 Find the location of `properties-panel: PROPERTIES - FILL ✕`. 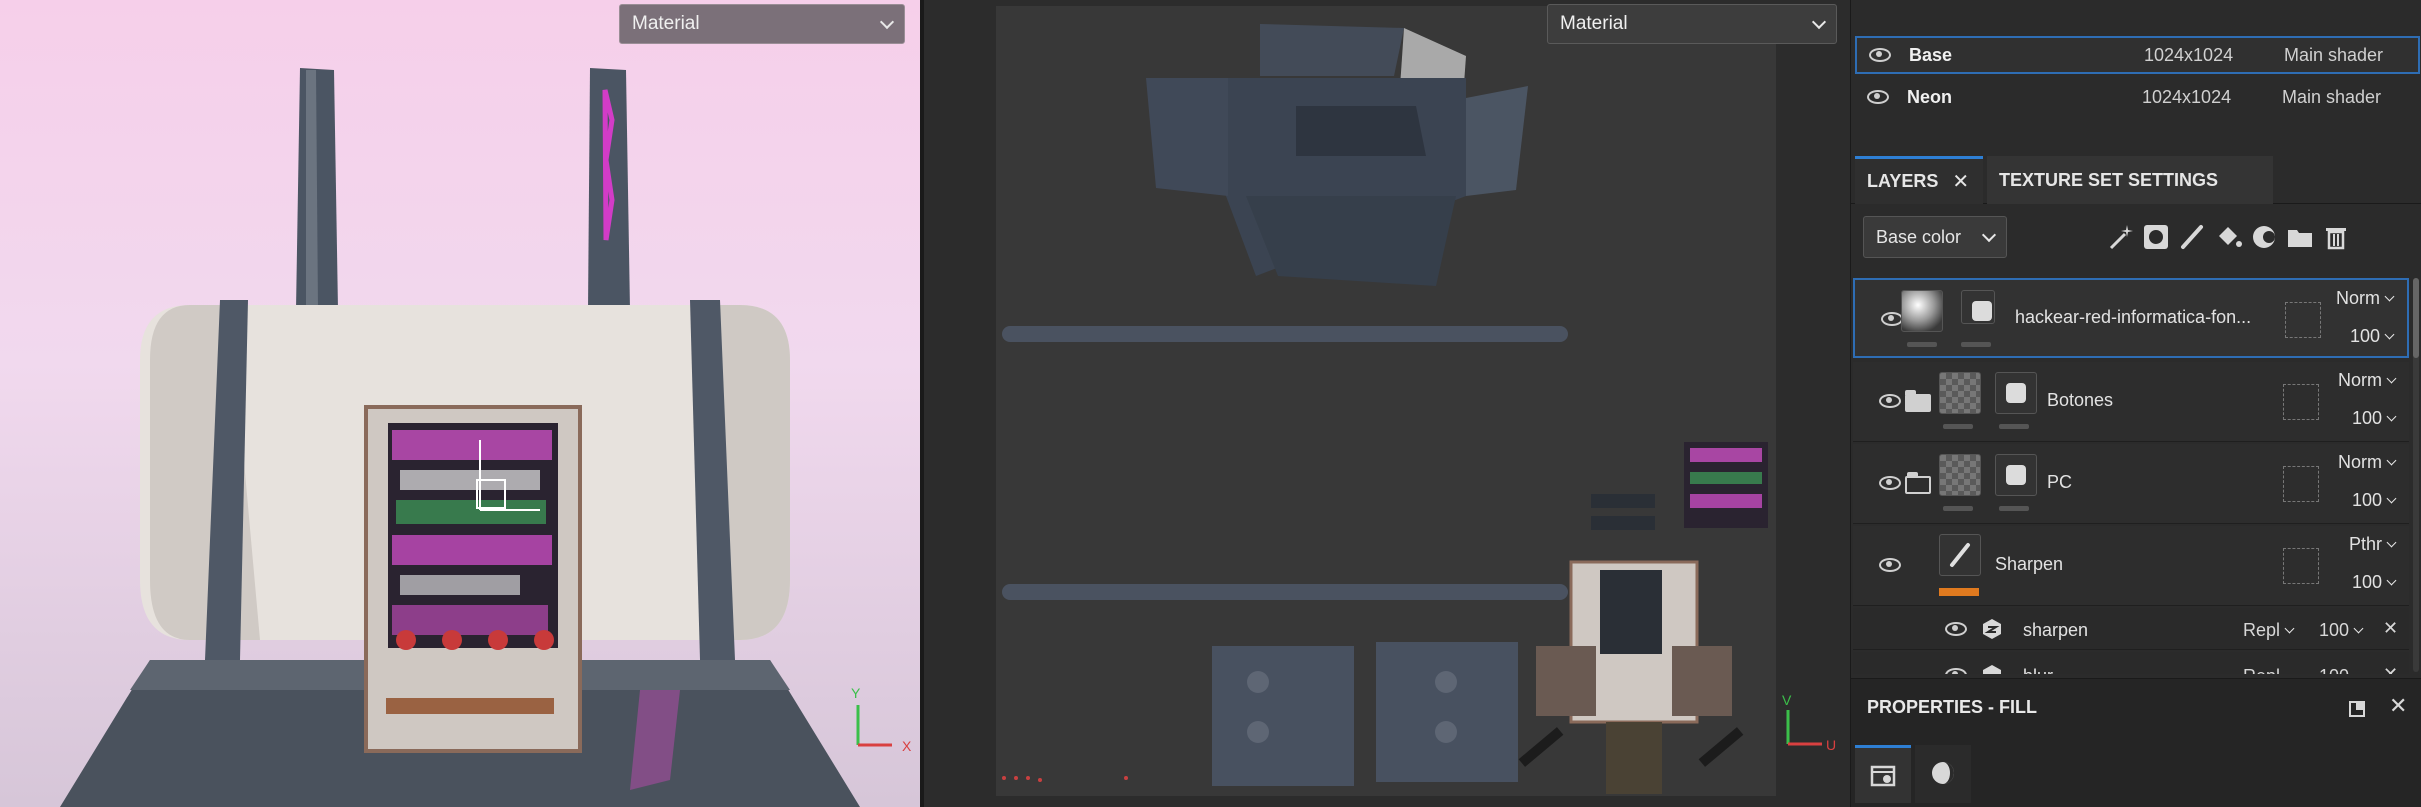

properties-panel: PROPERTIES - FILL ✕ is located at coordinates (2136, 742).